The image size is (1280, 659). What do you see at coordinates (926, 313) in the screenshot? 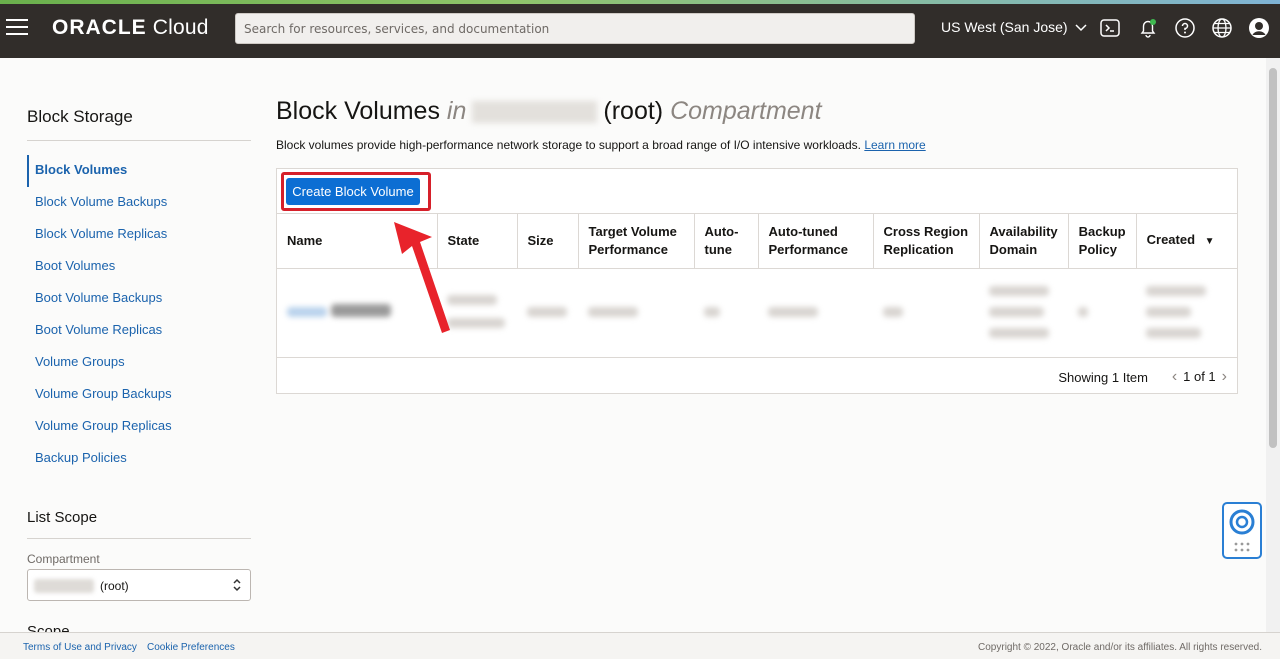
I see `cell-replication-redacted` at bounding box center [926, 313].